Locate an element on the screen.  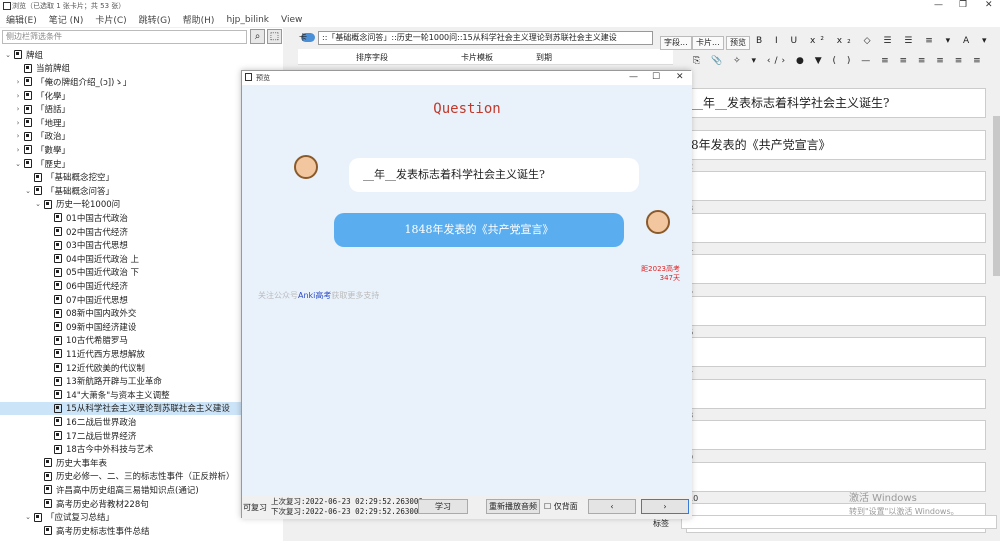
question-bubble: __年__发表标志着科学社会主义诞生? is located at coordinates (494, 175).